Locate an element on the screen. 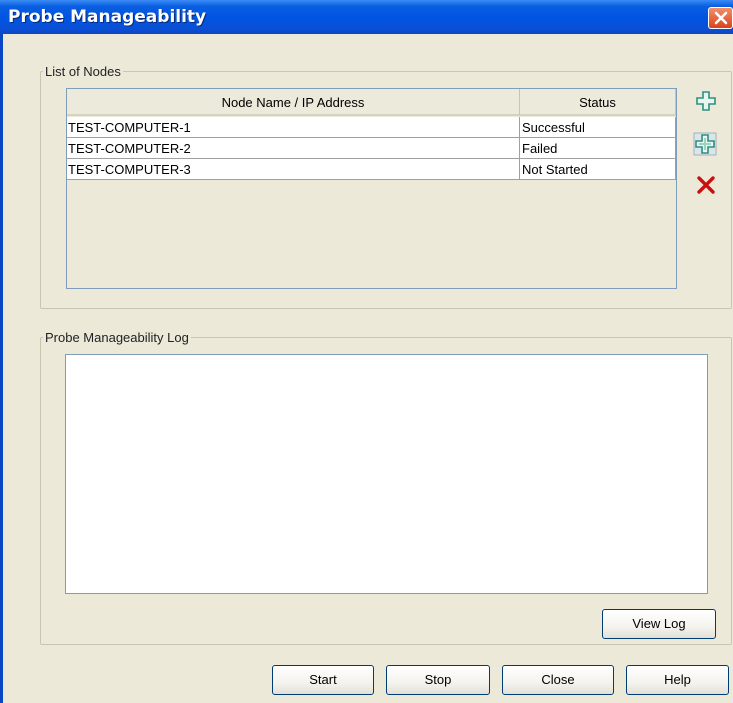 This screenshot has width=733, height=703. view-log-button: View Log is located at coordinates (659, 624).